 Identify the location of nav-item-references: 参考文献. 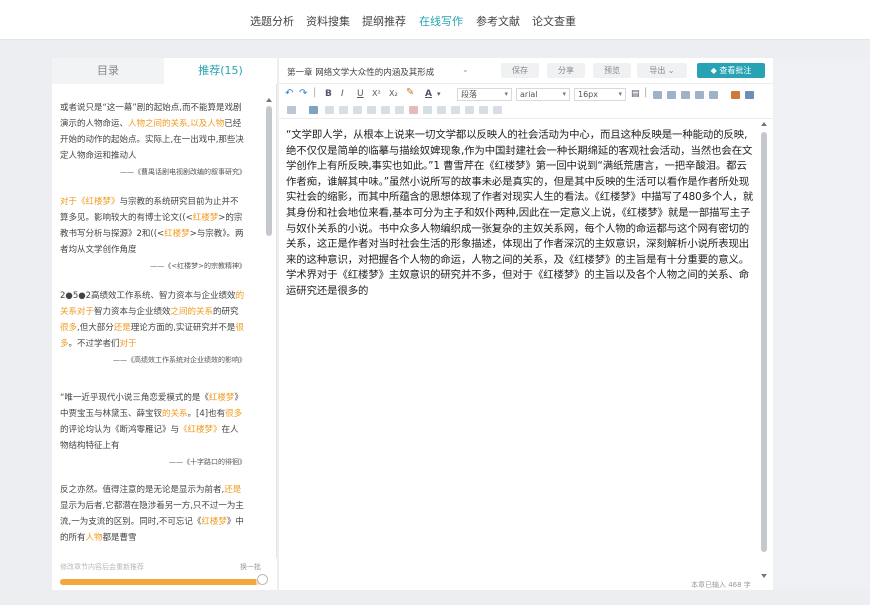
(498, 21).